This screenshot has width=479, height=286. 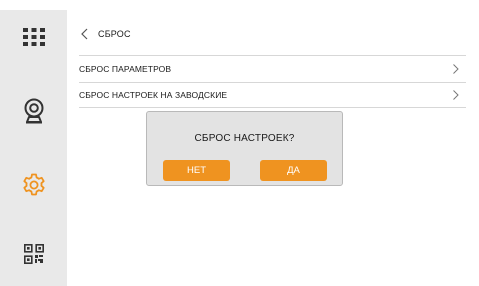 I want to click on yes-button: ДА, so click(x=293, y=170).